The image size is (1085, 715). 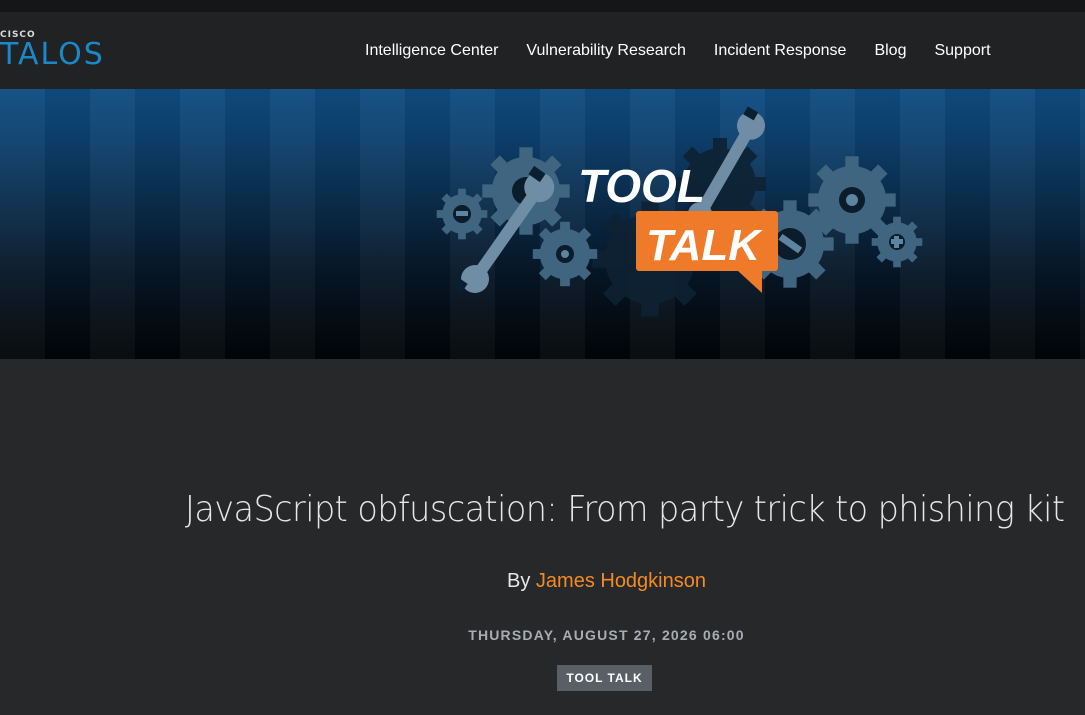 What do you see at coordinates (621, 581) in the screenshot?
I see `author-link: James Hodgkinson` at bounding box center [621, 581].